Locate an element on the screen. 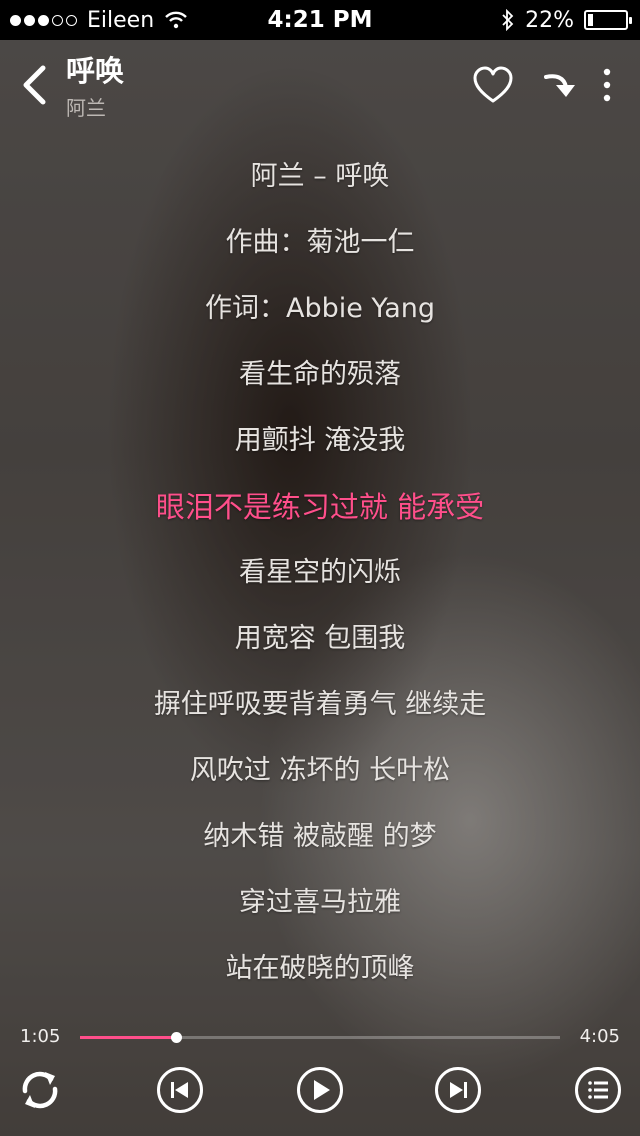 This screenshot has height=1136, width=640. lyric-line: 用宽容 包围我 is located at coordinates (320, 638).